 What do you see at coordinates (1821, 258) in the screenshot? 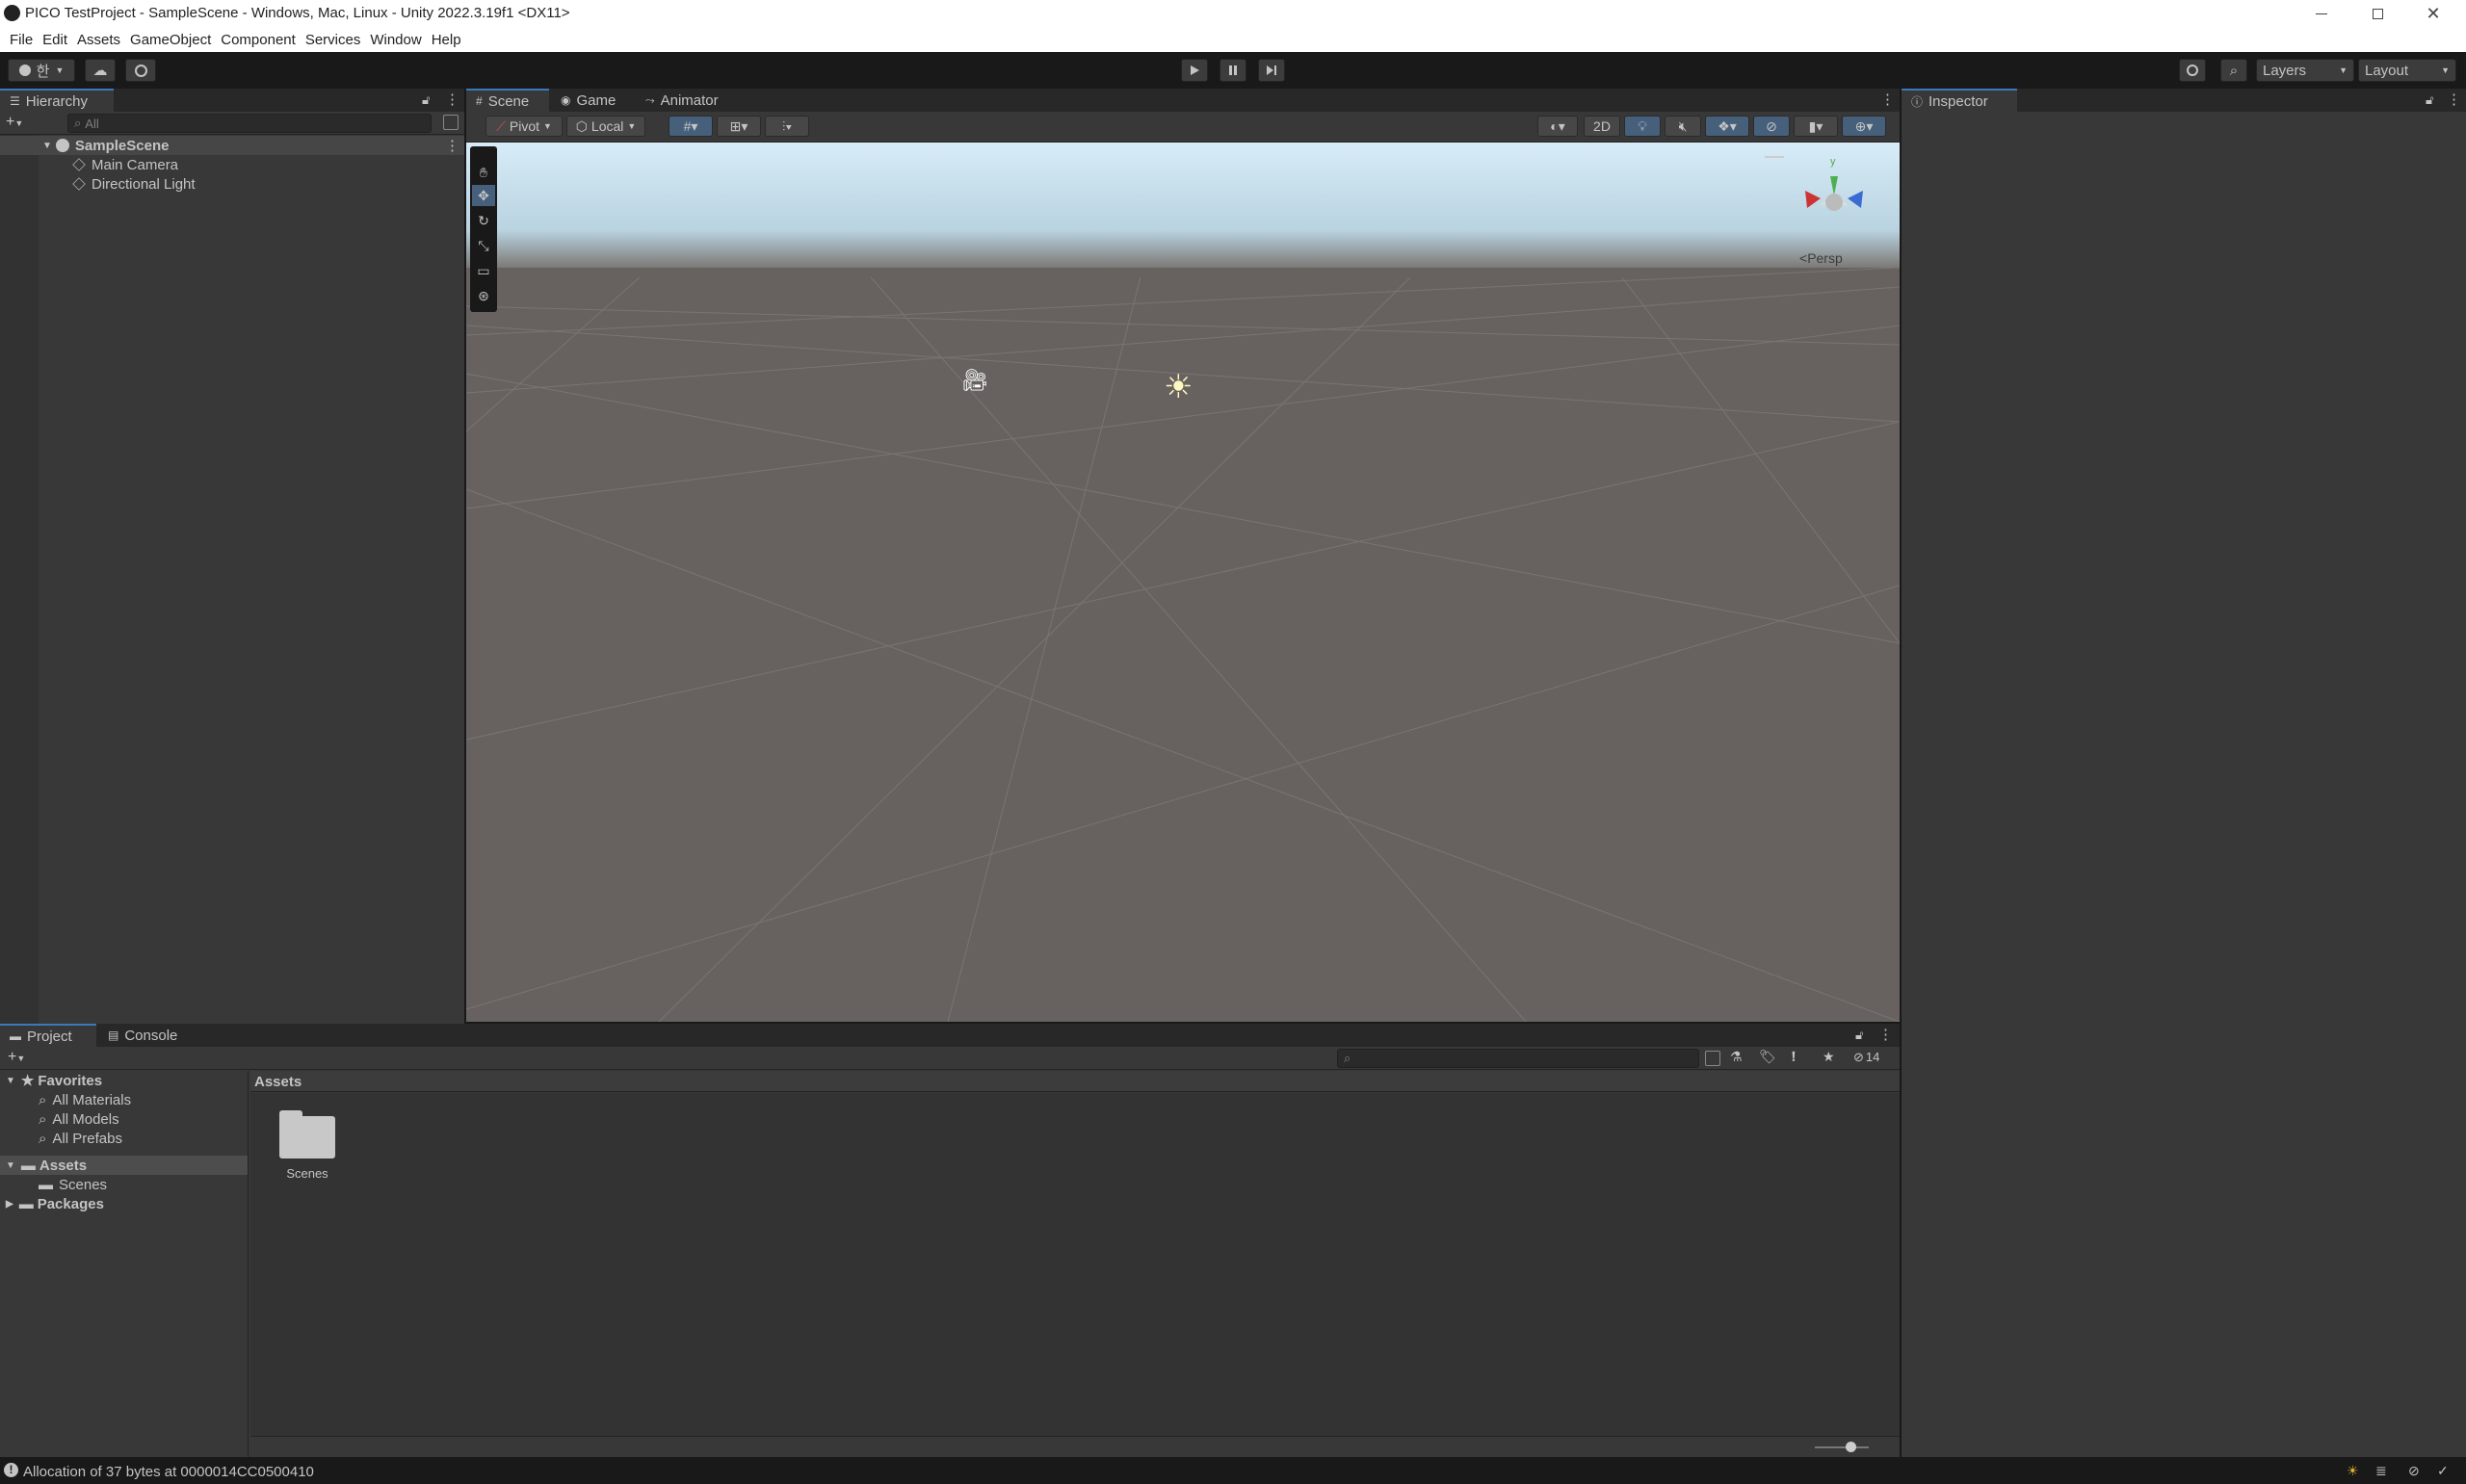
I see `projection-toggle: <Persp` at bounding box center [1821, 258].